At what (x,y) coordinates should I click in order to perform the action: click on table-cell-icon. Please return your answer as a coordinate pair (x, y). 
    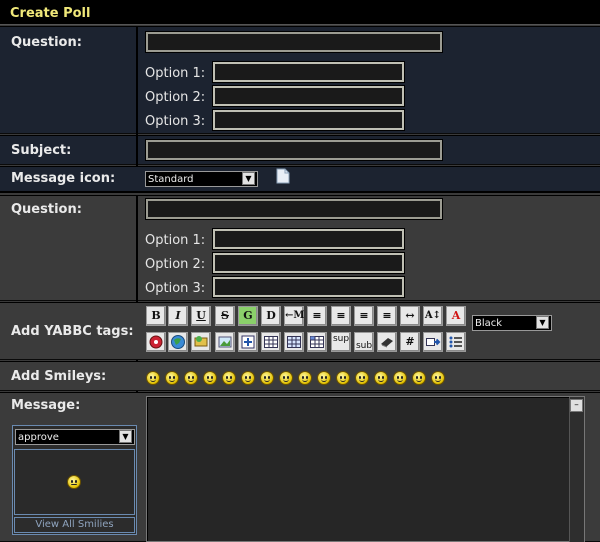
    Looking at the image, I should click on (317, 342).